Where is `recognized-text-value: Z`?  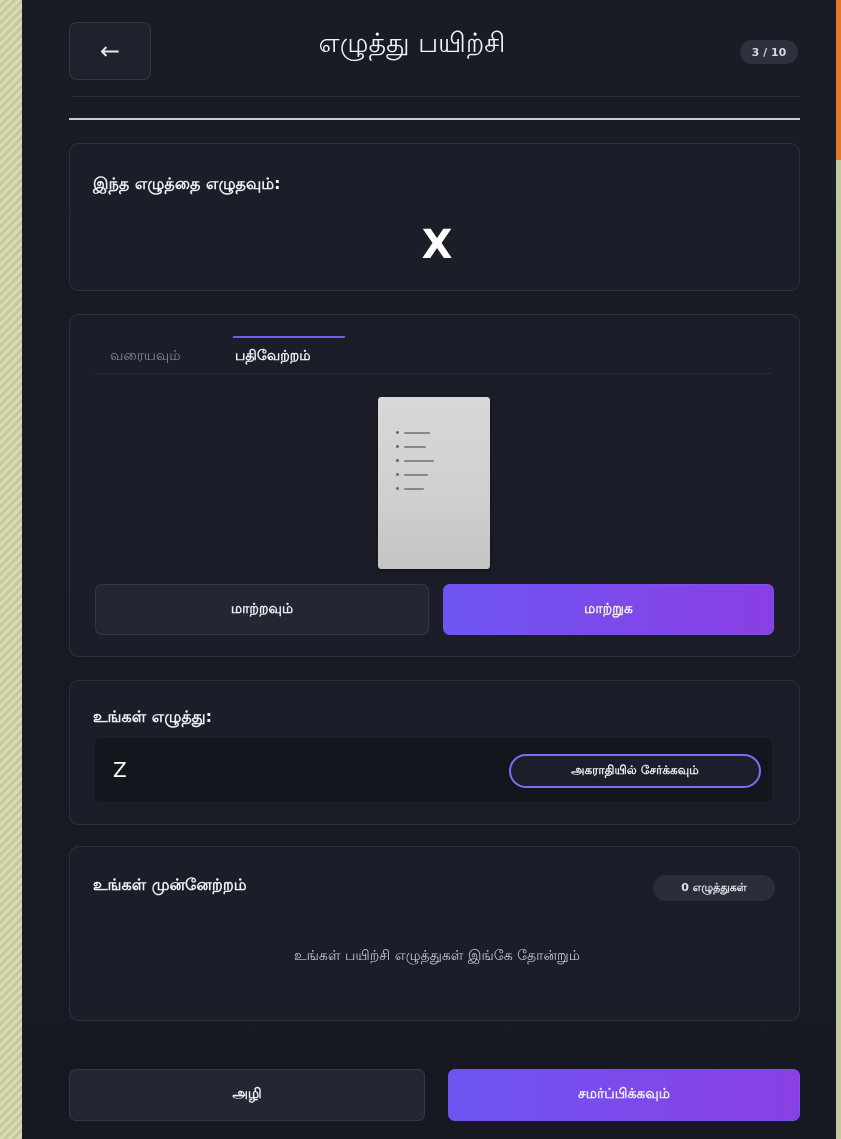
recognized-text-value: Z is located at coordinates (120, 770).